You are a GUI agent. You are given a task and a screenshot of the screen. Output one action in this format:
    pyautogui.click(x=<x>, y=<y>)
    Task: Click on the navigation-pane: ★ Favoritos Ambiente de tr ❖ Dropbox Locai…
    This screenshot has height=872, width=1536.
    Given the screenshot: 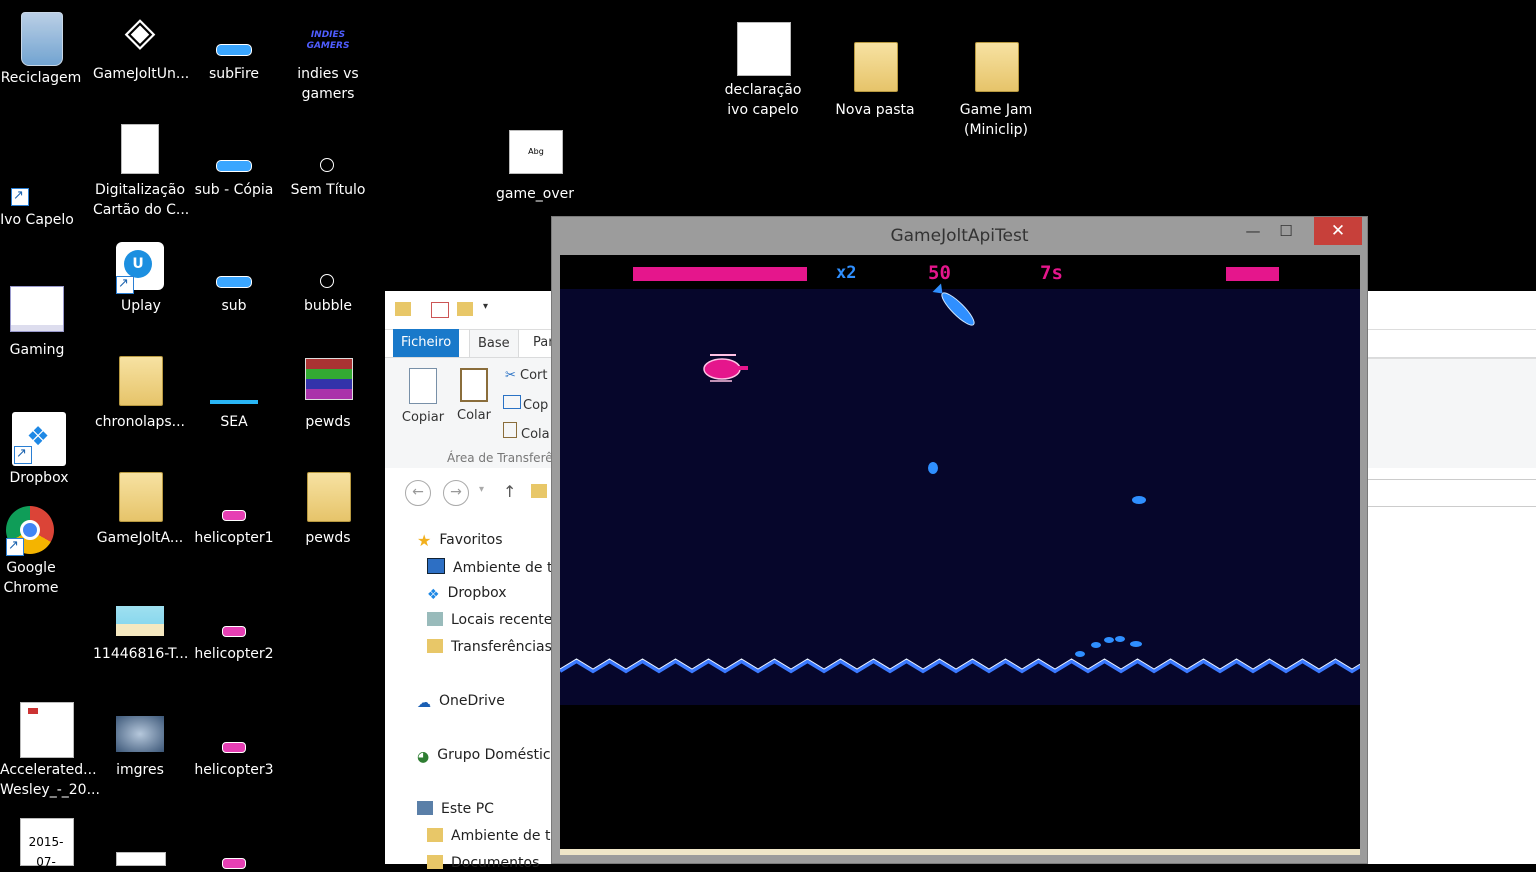 What is the action you would take?
    pyautogui.click(x=472, y=694)
    